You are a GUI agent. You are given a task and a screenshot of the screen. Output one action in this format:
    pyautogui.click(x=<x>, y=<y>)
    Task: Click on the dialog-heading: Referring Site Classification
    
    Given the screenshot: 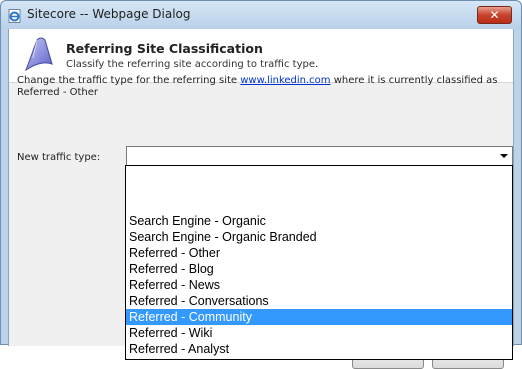 What is the action you would take?
    pyautogui.click(x=164, y=48)
    